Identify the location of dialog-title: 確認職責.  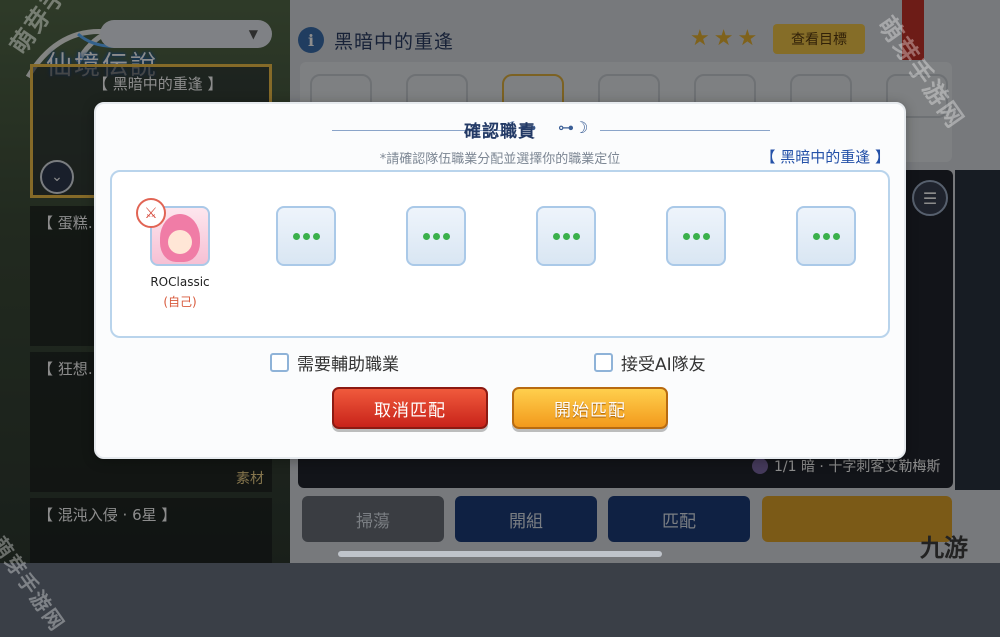
(500, 132).